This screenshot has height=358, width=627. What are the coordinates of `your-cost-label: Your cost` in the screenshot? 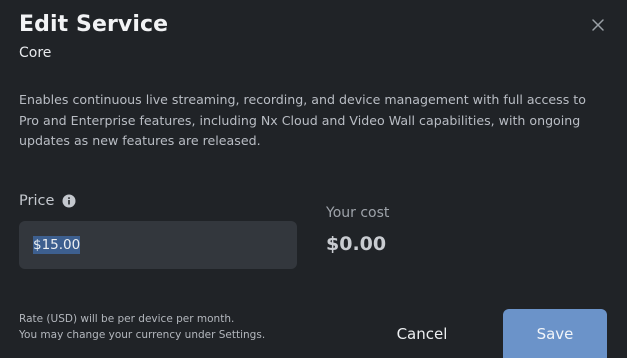 It's located at (358, 213).